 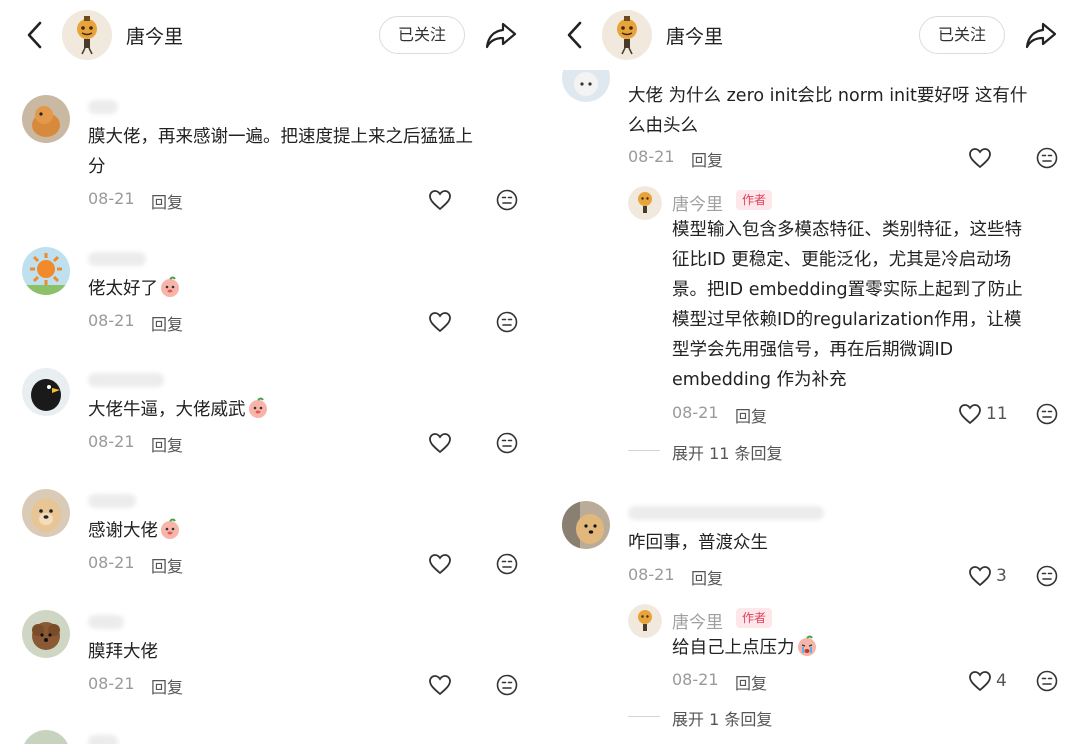 What do you see at coordinates (178, 410) in the screenshot?
I see `comment-text: 大佬牛逼，大佬威武` at bounding box center [178, 410].